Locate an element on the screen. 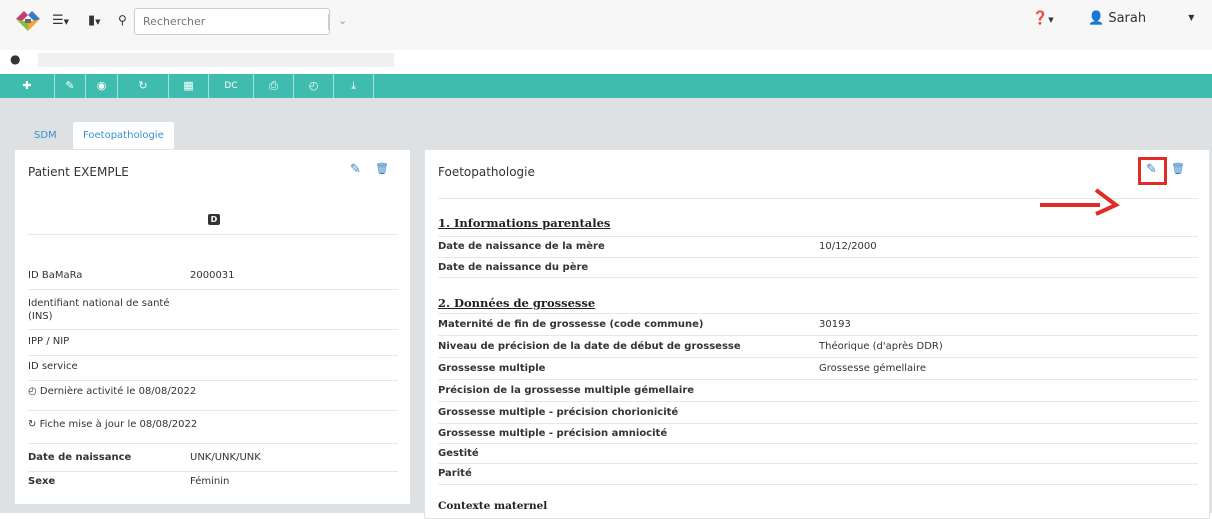 The height and width of the screenshot is (519, 1212). plus-icon: ✚ is located at coordinates (27, 85).